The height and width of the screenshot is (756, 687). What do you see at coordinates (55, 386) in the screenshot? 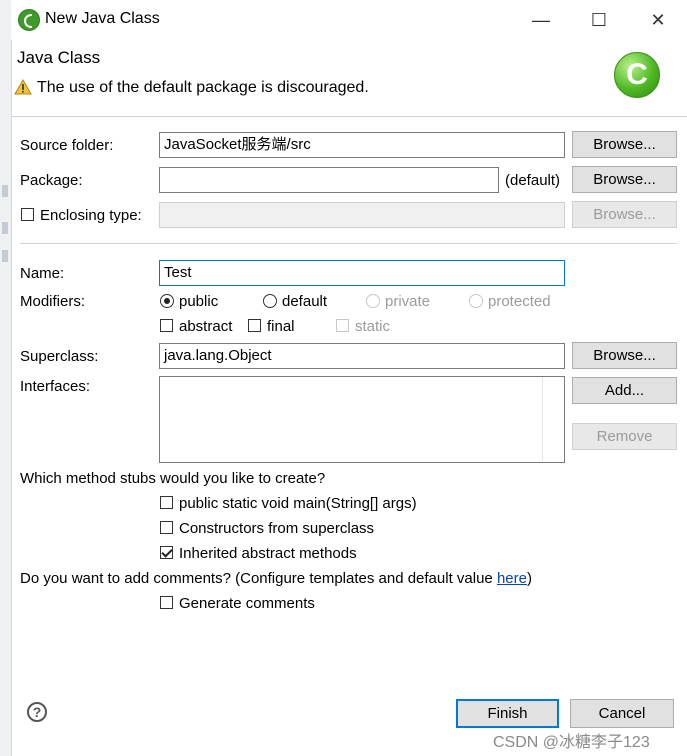
I see `interfaces-label: Interfaces:` at bounding box center [55, 386].